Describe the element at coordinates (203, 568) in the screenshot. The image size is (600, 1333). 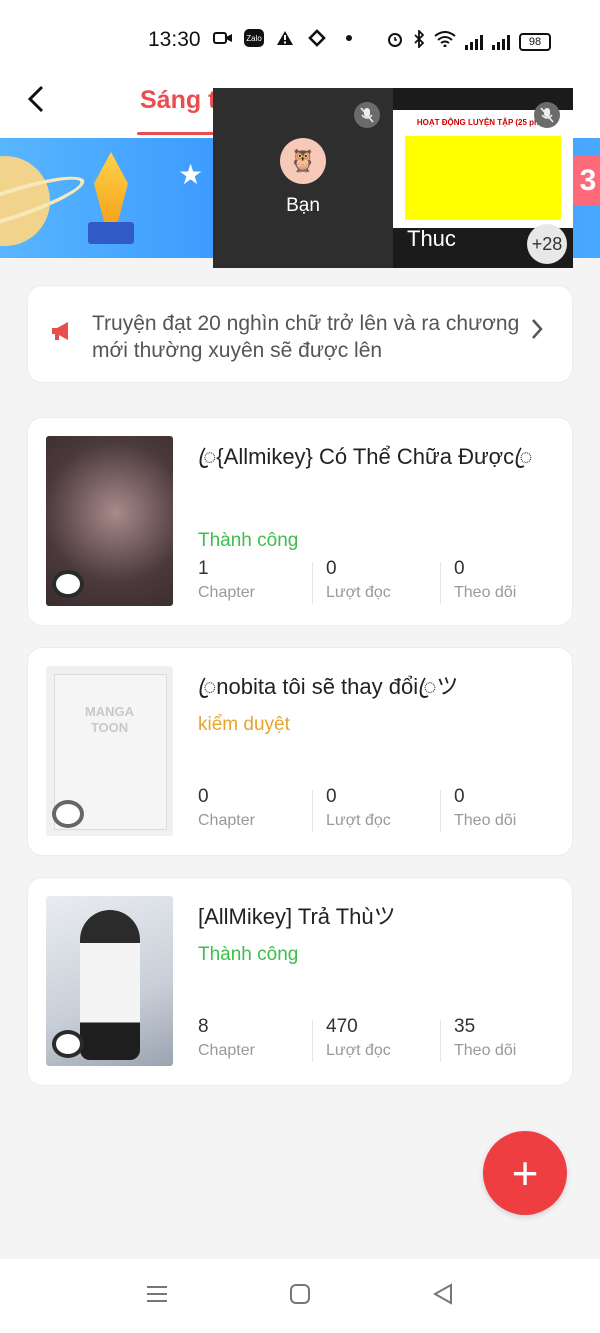
I see `stat-value: 1` at that location.